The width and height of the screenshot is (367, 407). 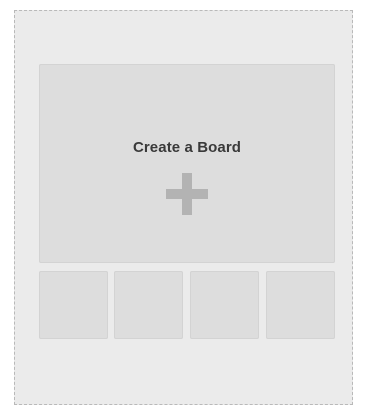 What do you see at coordinates (187, 305) in the screenshot?
I see `thumbnail-row` at bounding box center [187, 305].